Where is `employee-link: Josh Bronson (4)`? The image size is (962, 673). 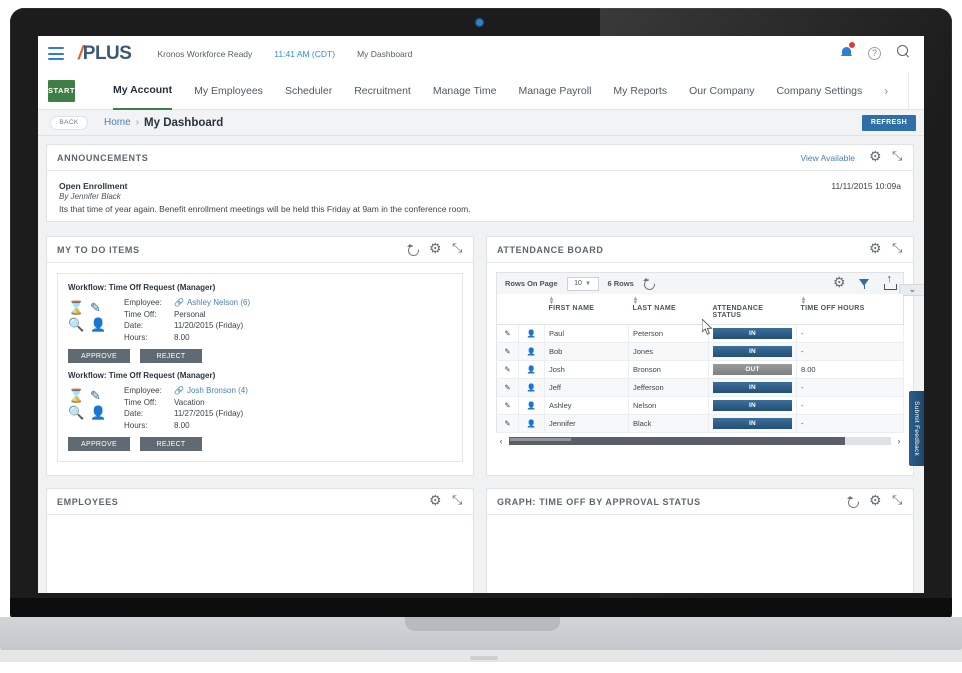 employee-link: Josh Bronson (4) is located at coordinates (217, 390).